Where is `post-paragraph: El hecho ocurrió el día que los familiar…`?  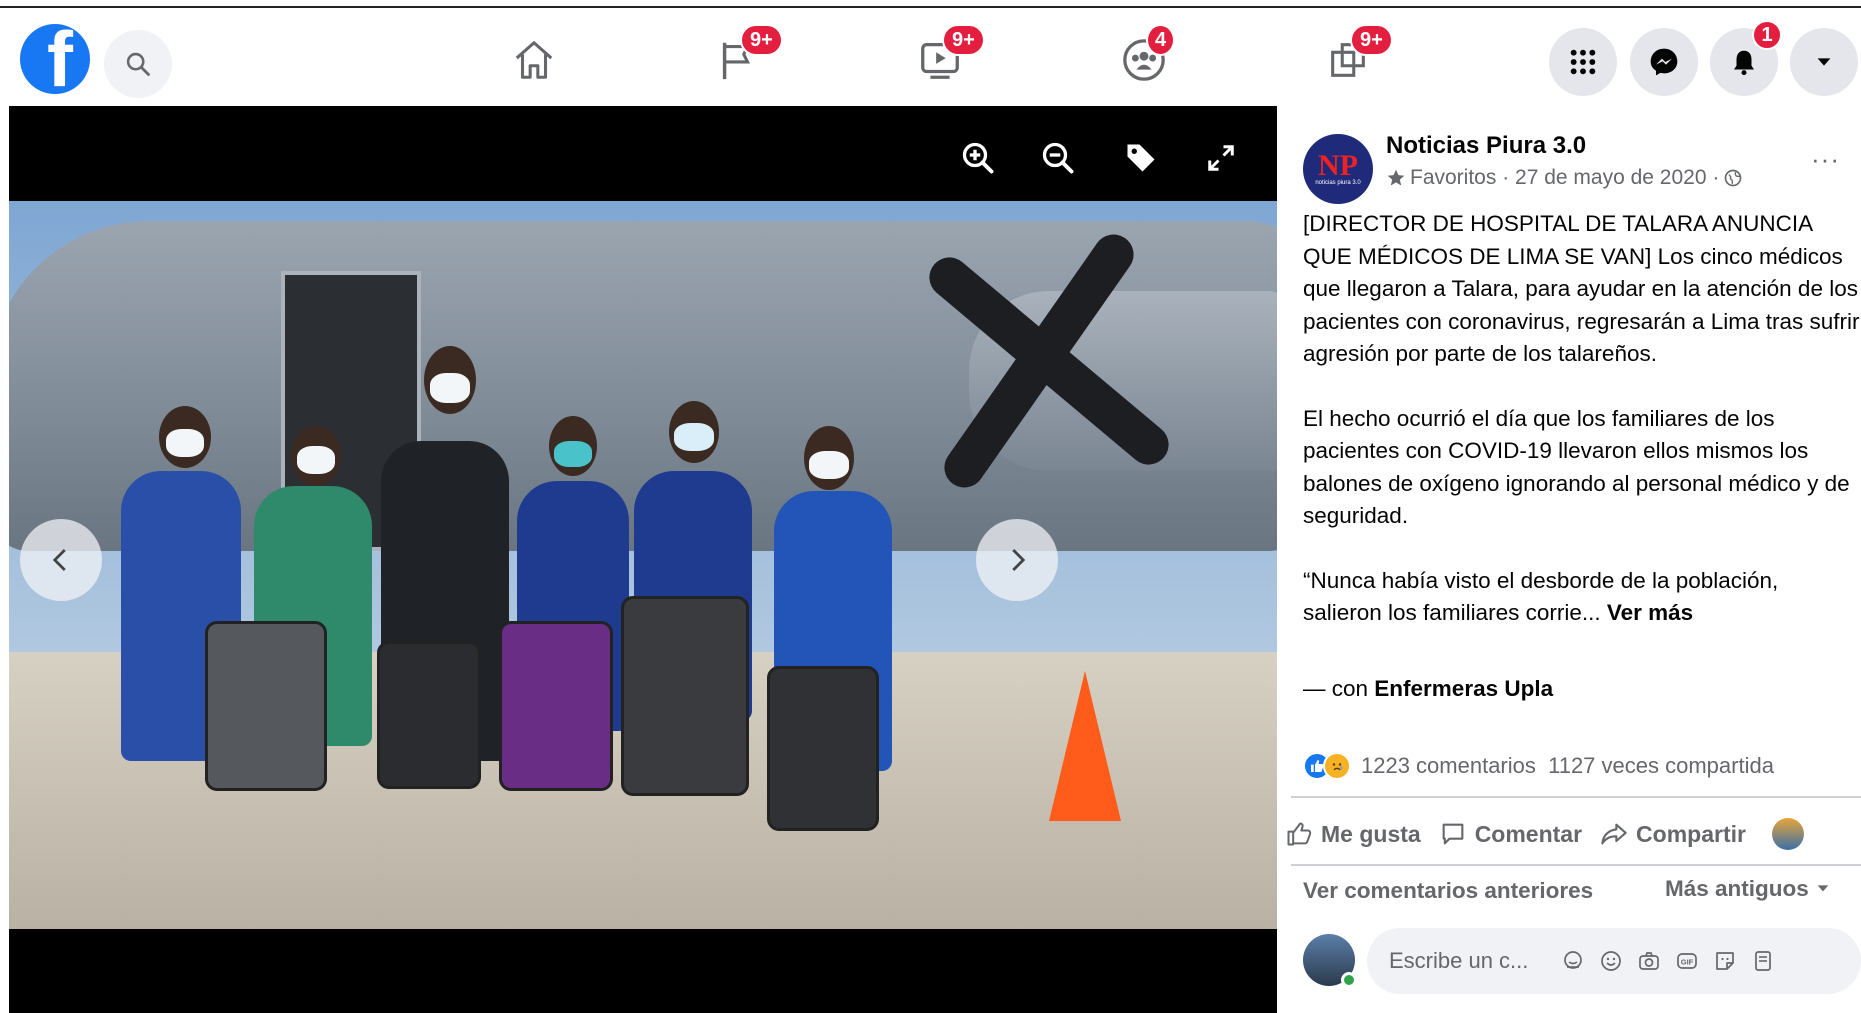
post-paragraph: El hecho ocurrió el día que los familiar… is located at coordinates (1576, 467).